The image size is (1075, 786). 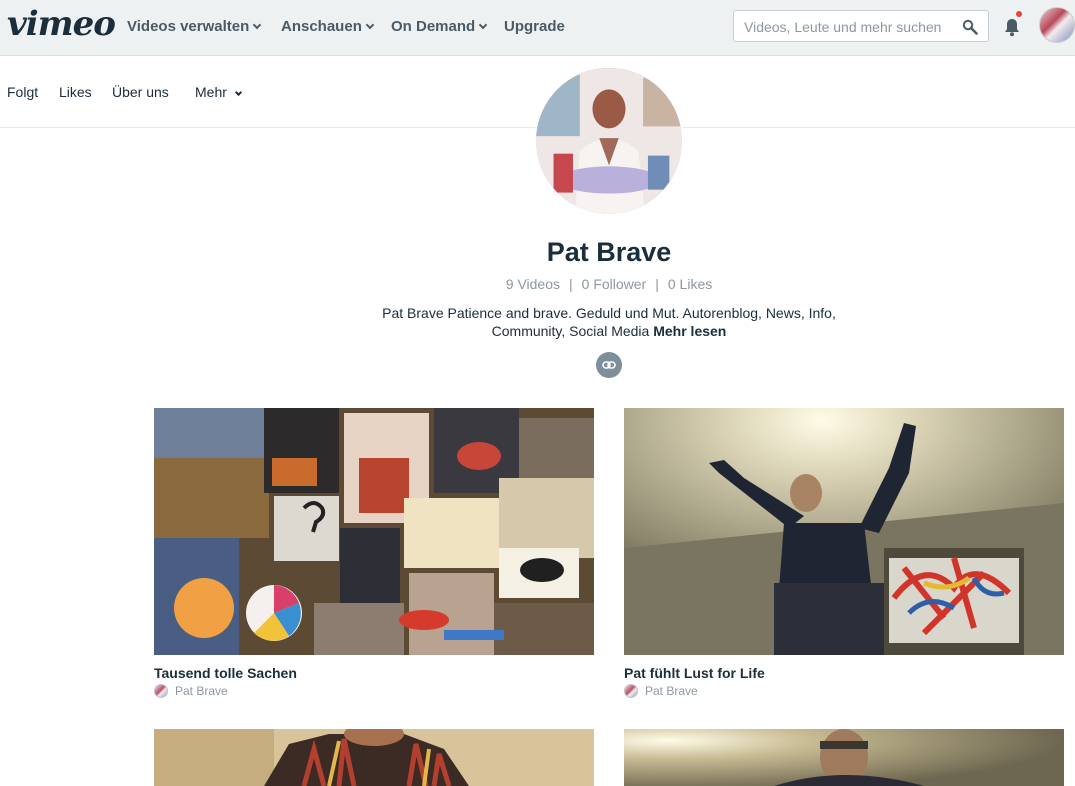 What do you see at coordinates (374, 673) in the screenshot?
I see `video-title: Tausend tolle Sachen` at bounding box center [374, 673].